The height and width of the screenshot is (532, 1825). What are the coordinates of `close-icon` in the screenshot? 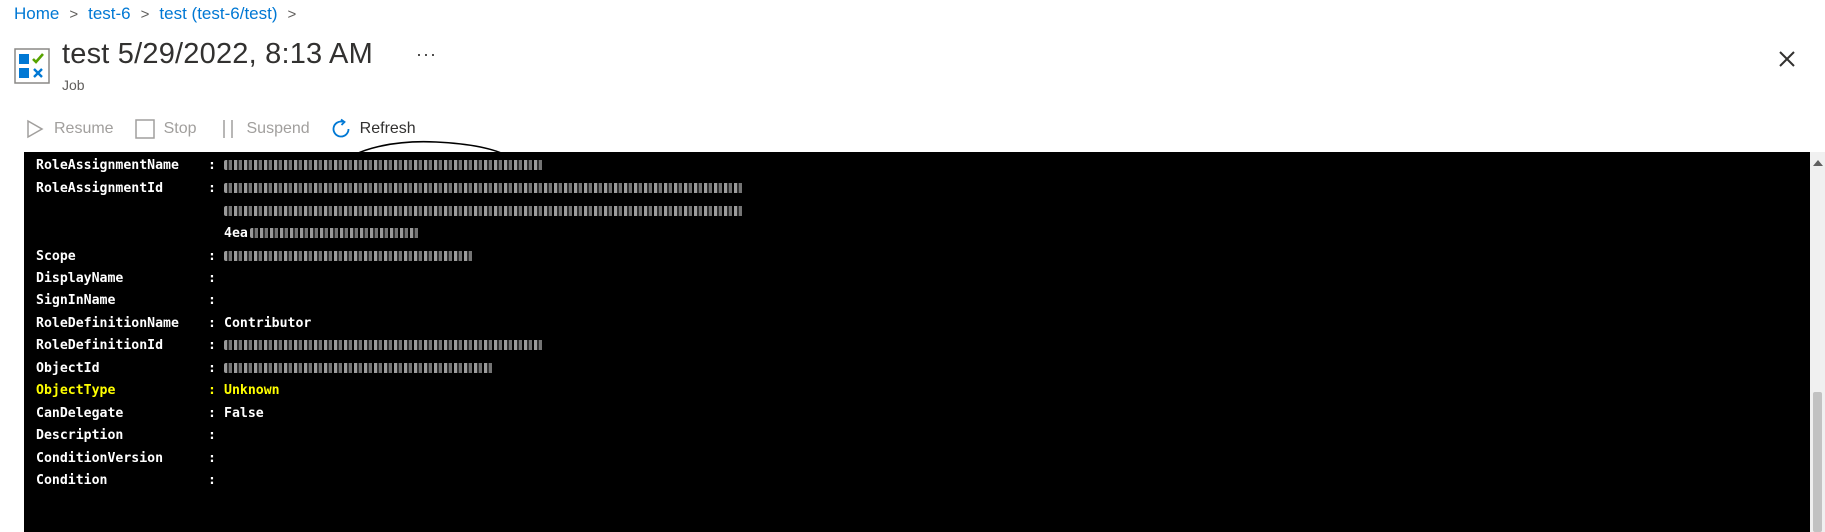 It's located at (1787, 59).